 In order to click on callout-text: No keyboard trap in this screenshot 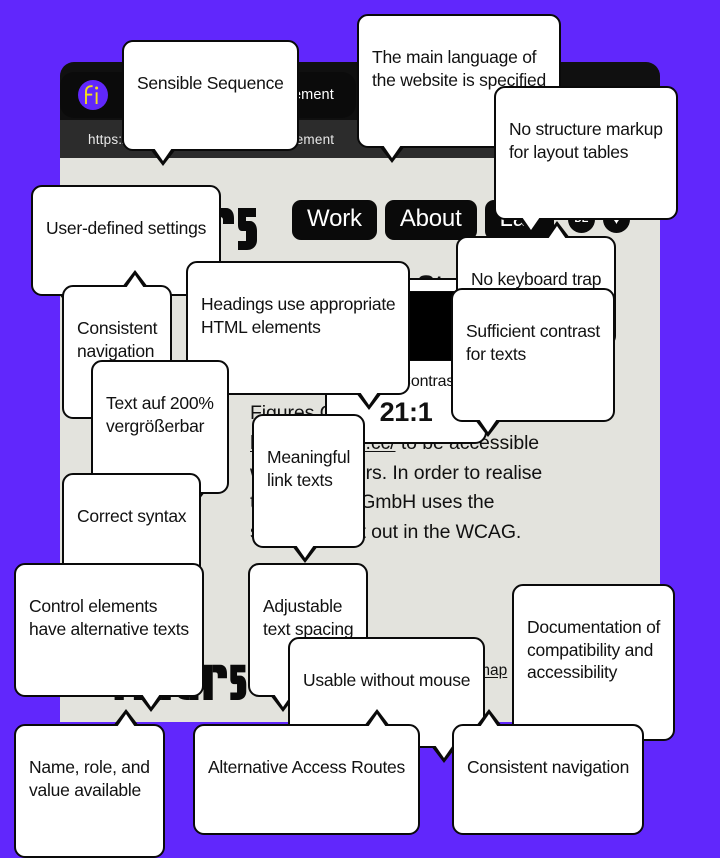, I will do `click(536, 278)`.